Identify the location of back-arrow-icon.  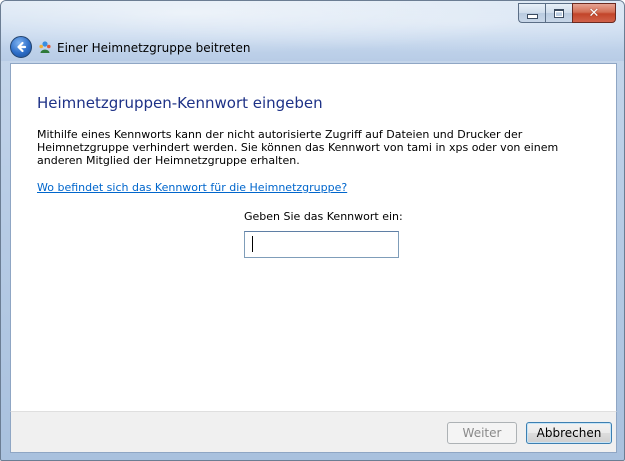
(22, 47).